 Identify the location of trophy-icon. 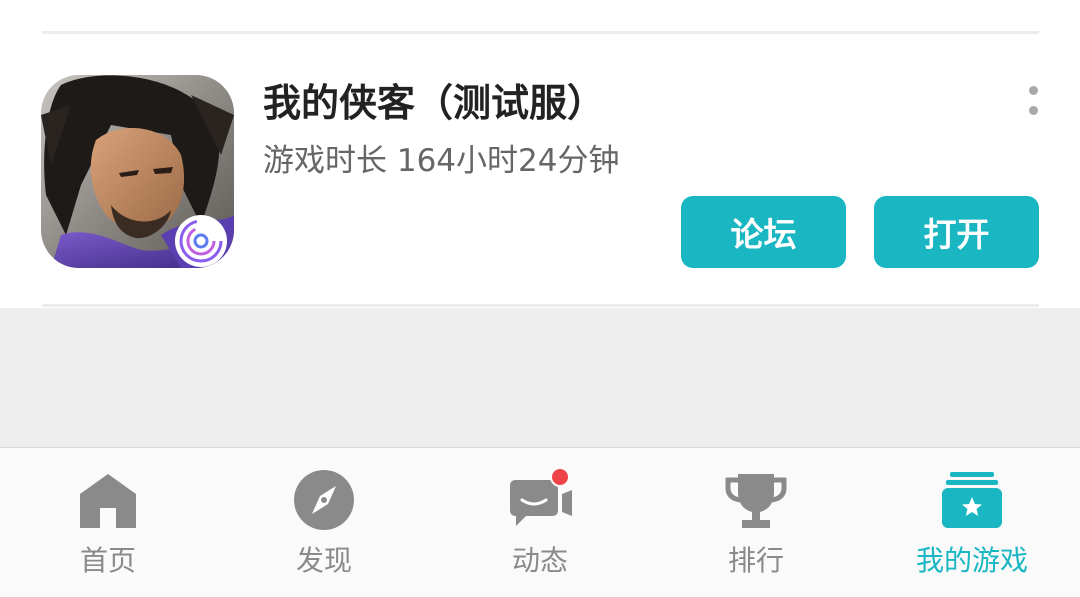
(756, 501).